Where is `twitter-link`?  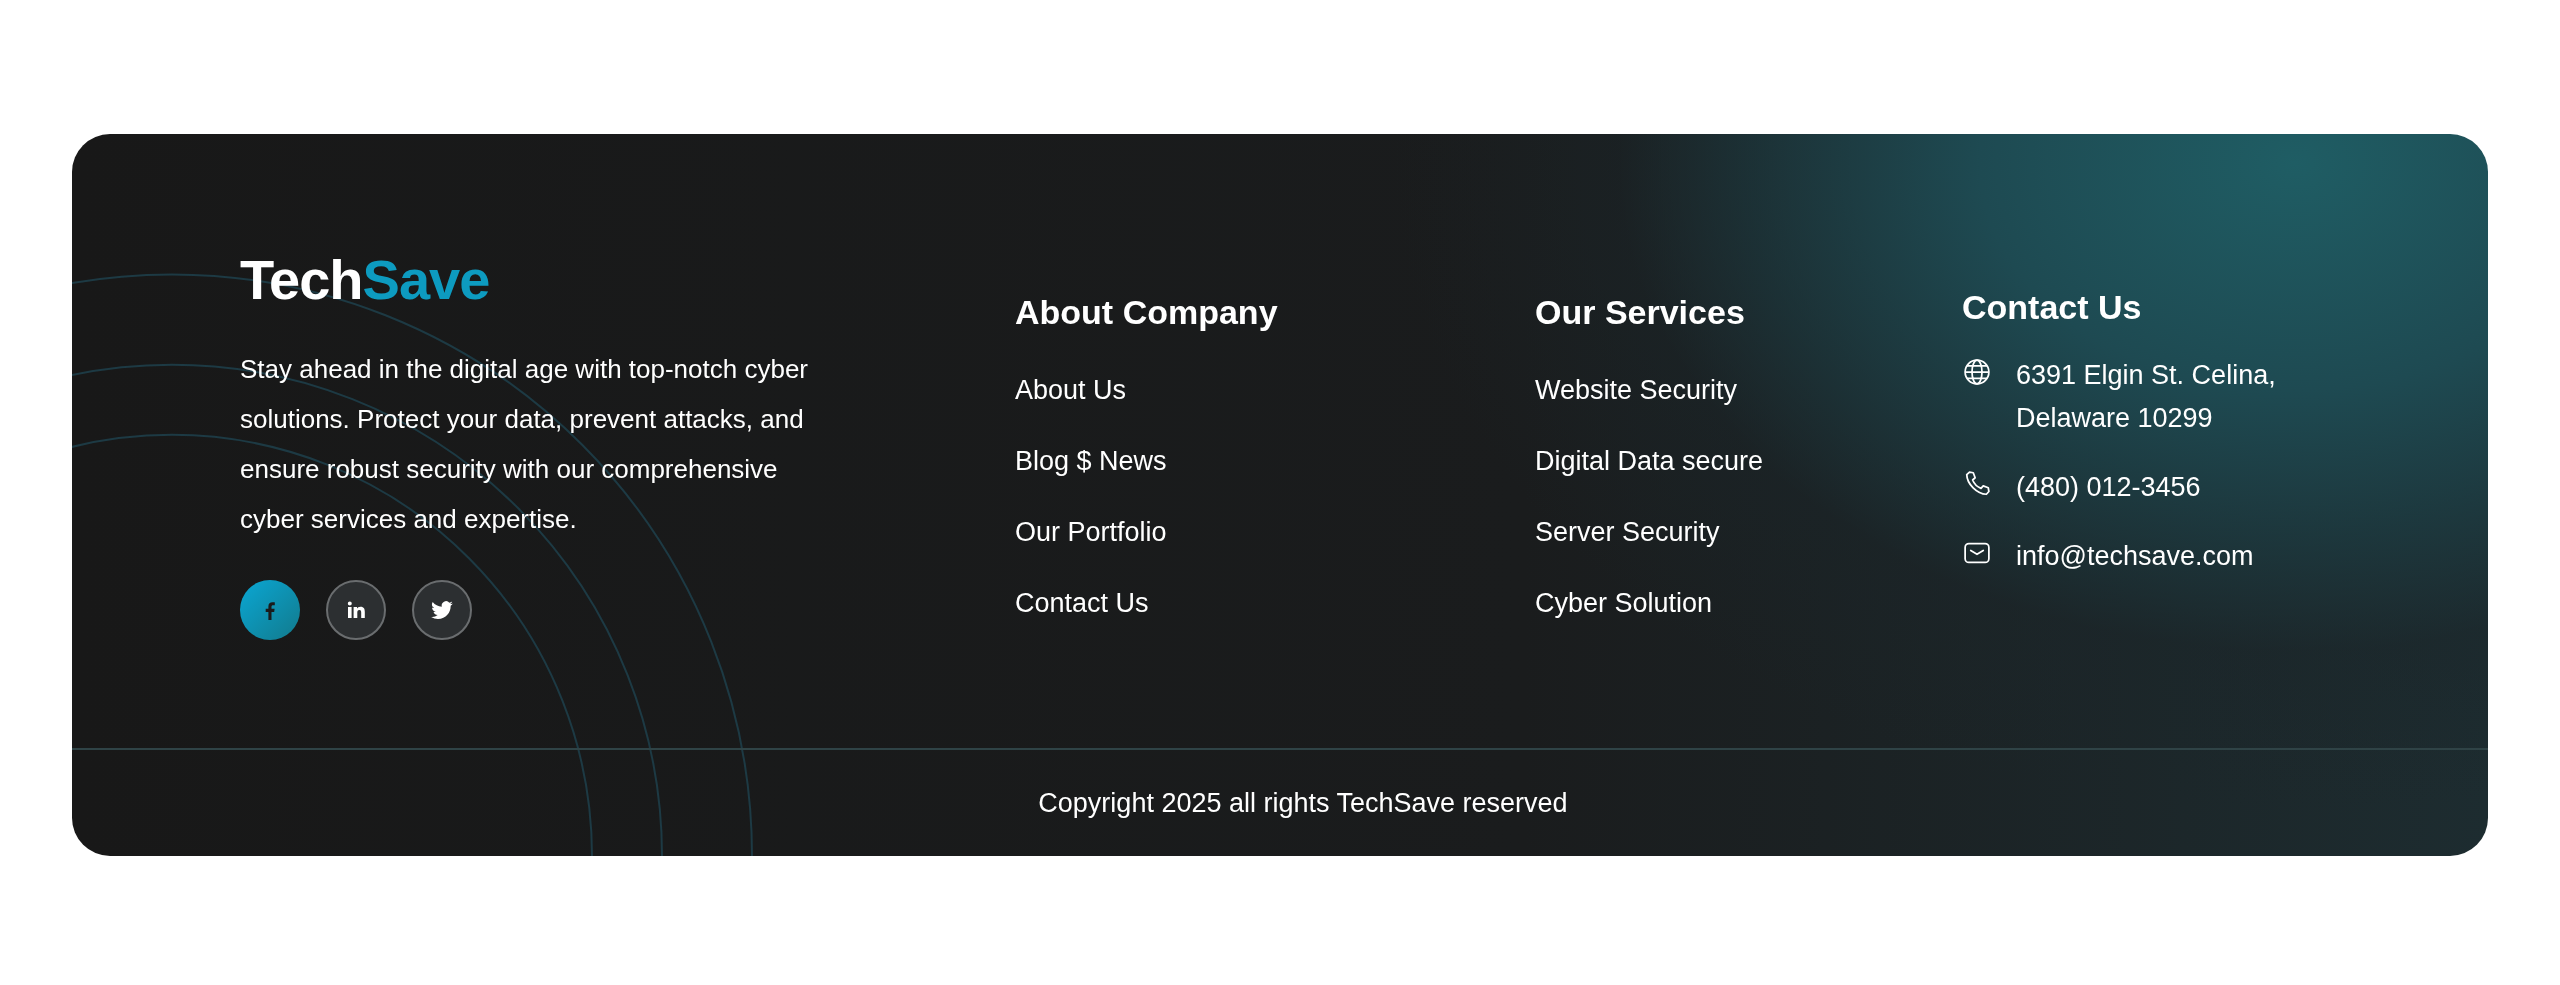
twitter-link is located at coordinates (442, 610).